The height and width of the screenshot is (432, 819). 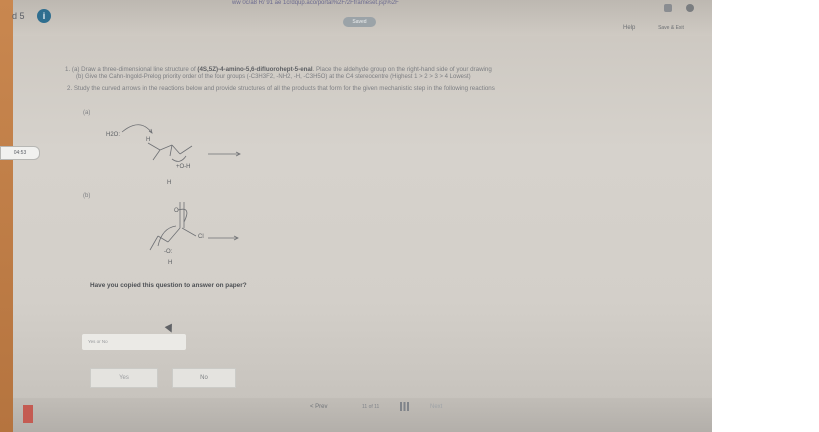 What do you see at coordinates (176, 211) in the screenshot?
I see `carbonyl-o-label: O` at bounding box center [176, 211].